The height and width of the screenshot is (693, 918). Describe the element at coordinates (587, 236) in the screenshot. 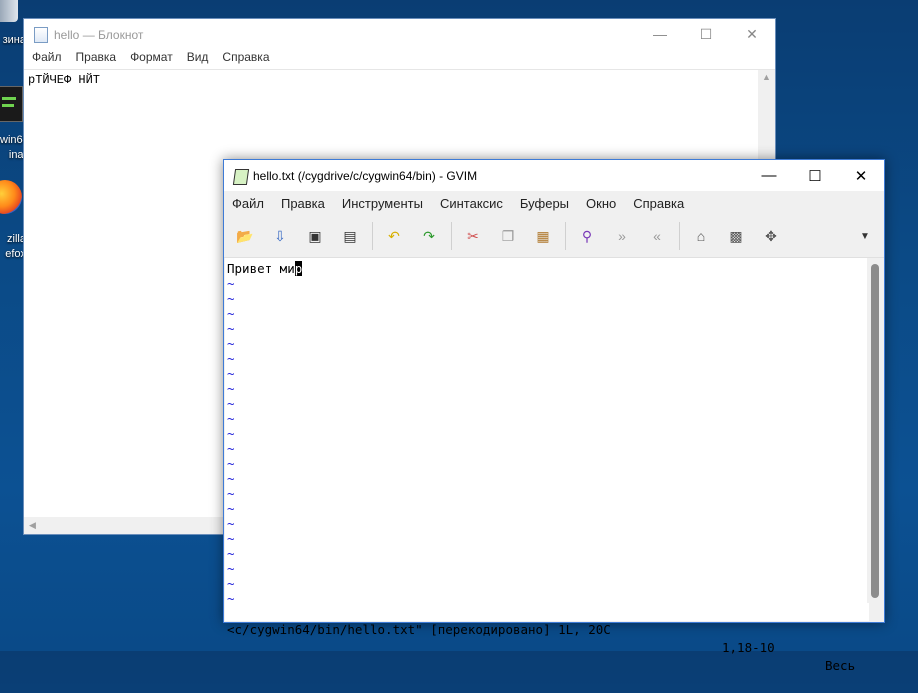

I see `find-replace-icon: ⚲` at that location.